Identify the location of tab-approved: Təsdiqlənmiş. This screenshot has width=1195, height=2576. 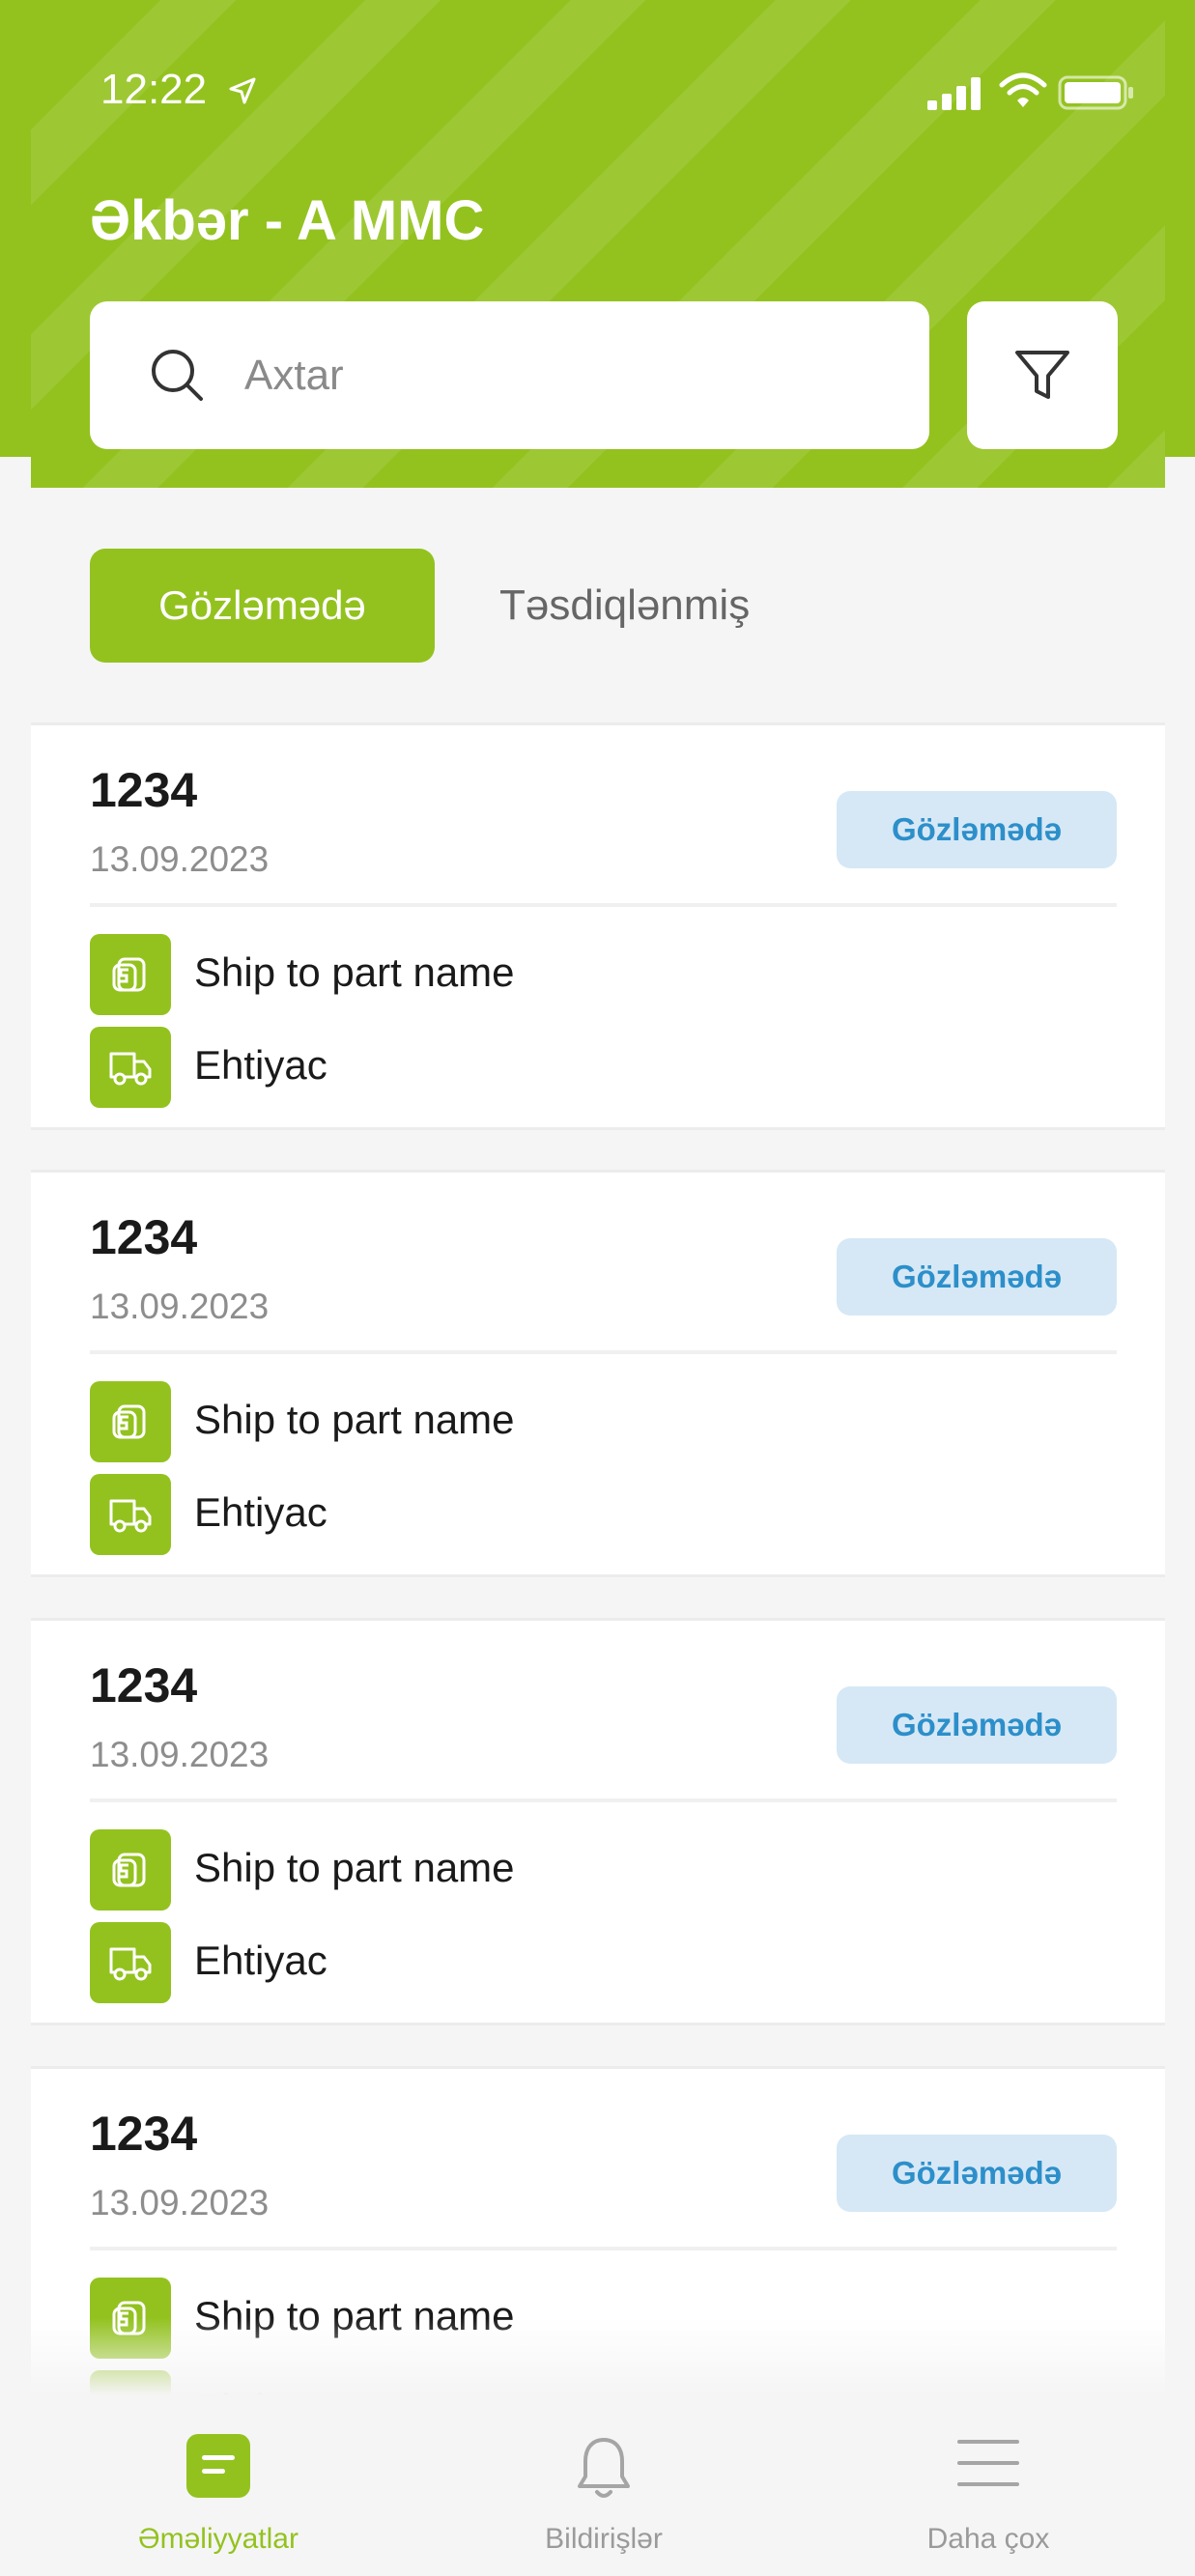
(624, 606).